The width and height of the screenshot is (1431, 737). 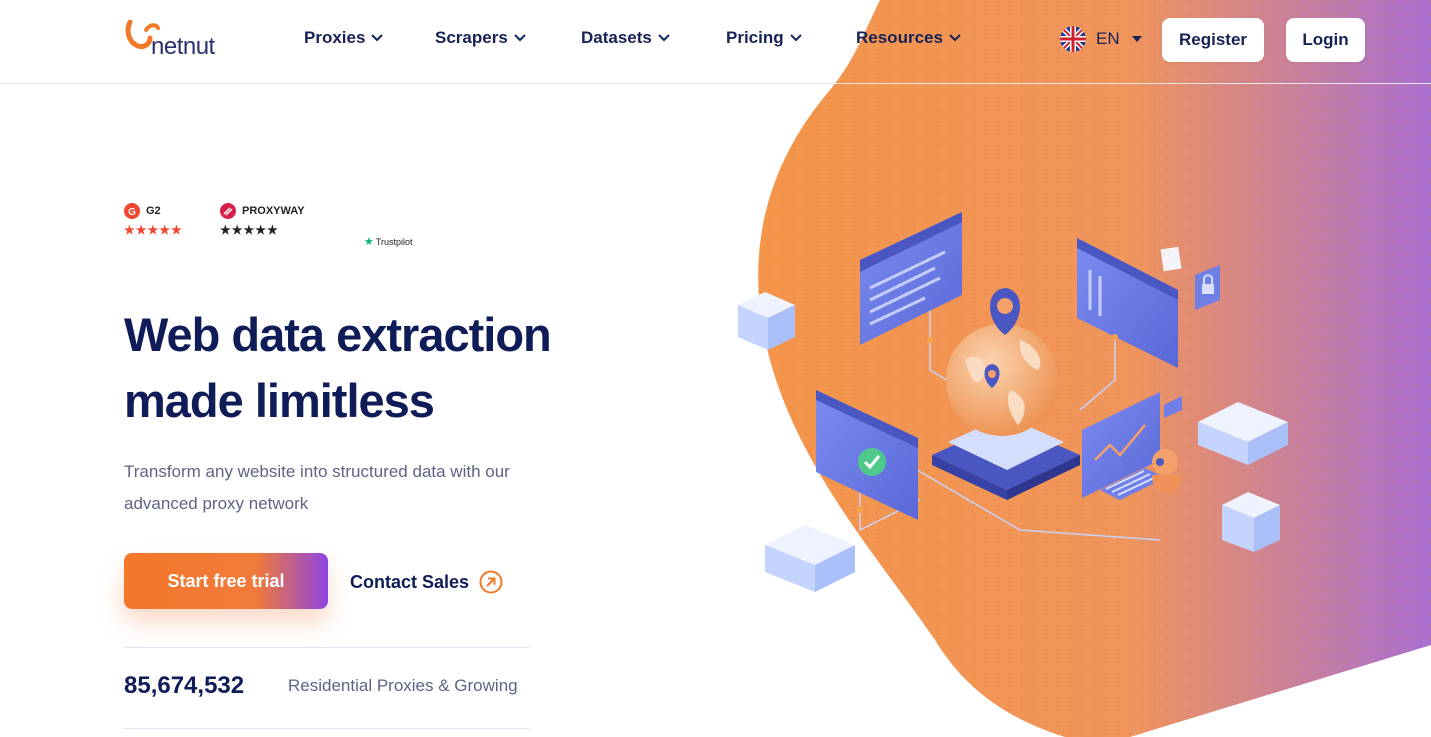 I want to click on g2-rating: G G2 ★★★★★, so click(x=153, y=220).